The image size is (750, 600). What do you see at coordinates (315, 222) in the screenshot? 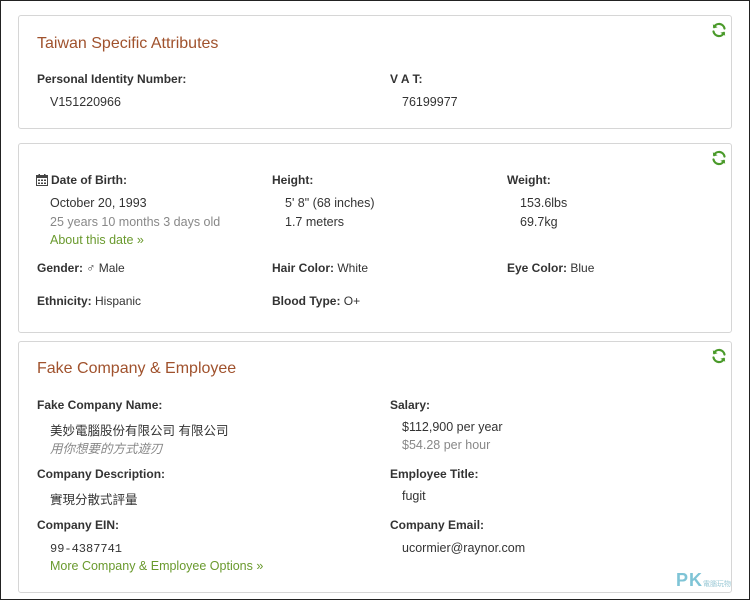
I see `height-metric: 1.7 meters` at bounding box center [315, 222].